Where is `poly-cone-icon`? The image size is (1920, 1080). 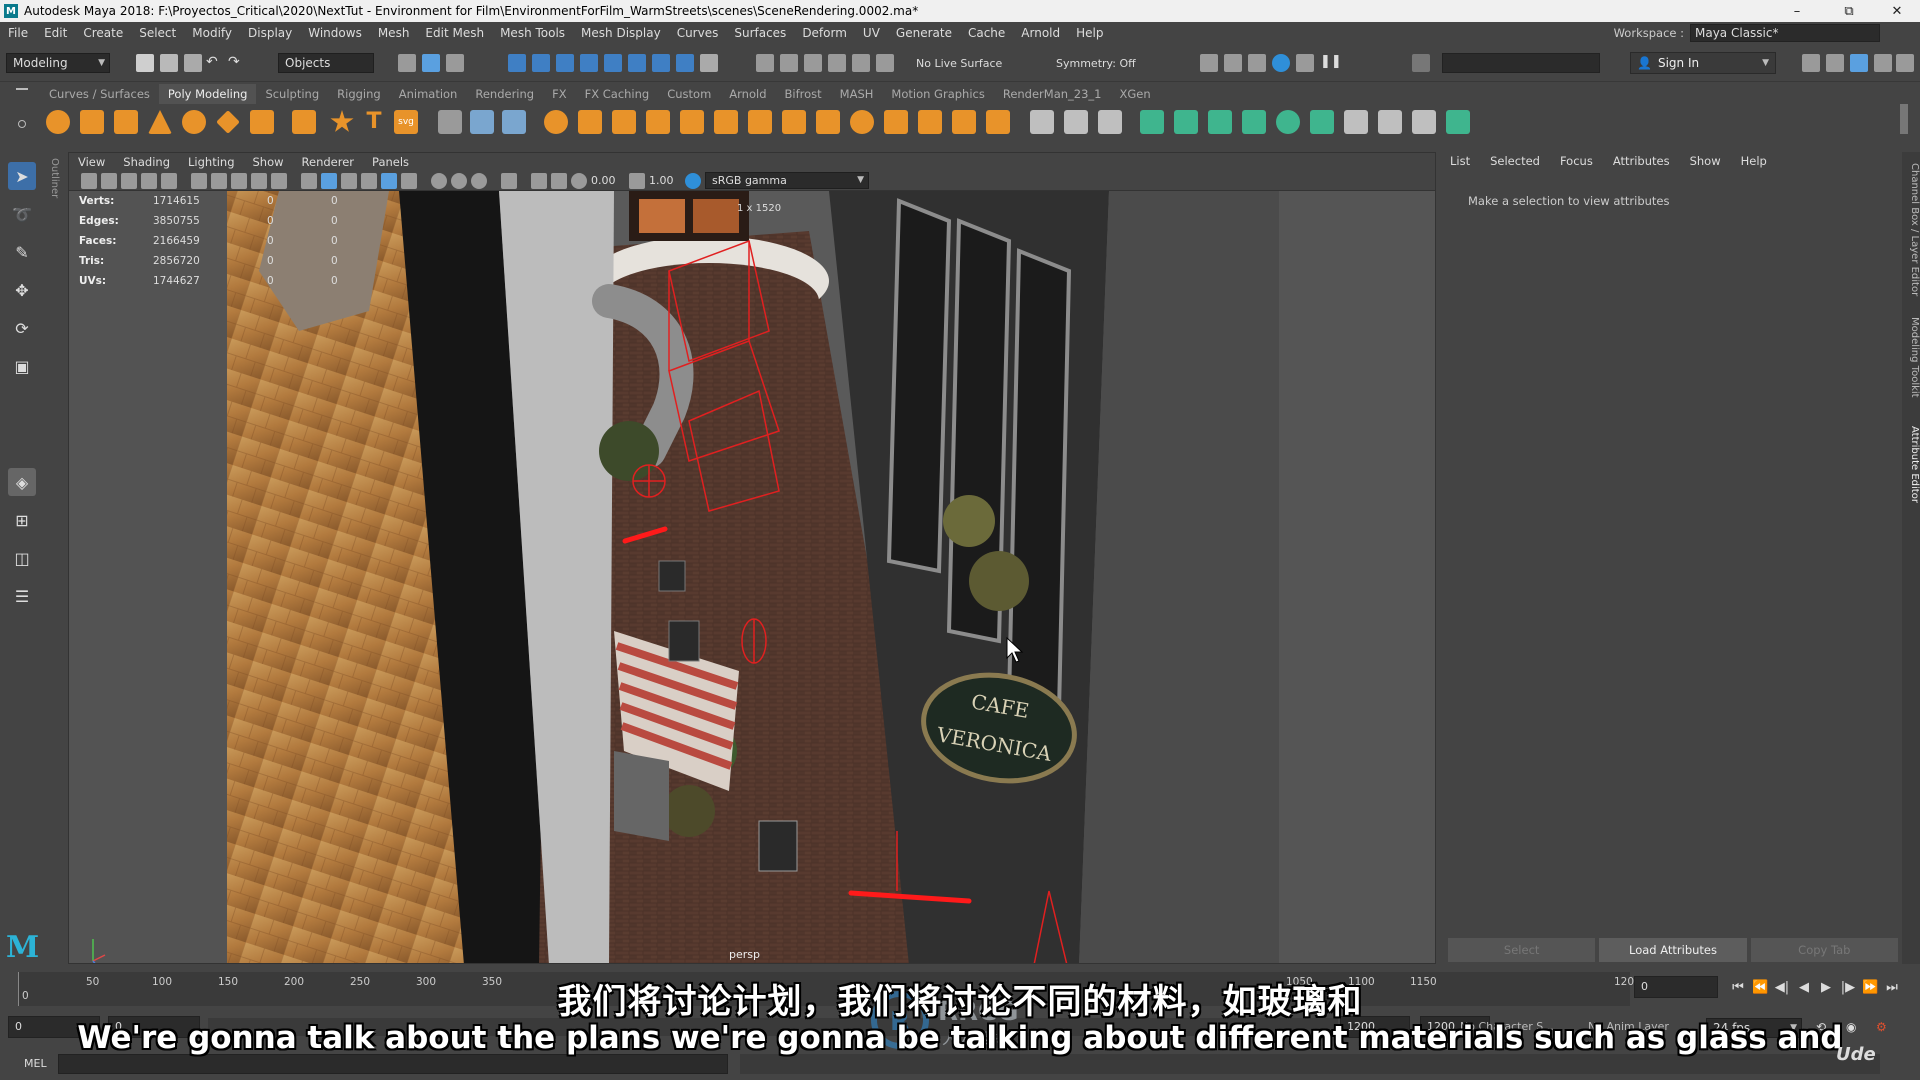 poly-cone-icon is located at coordinates (160, 122).